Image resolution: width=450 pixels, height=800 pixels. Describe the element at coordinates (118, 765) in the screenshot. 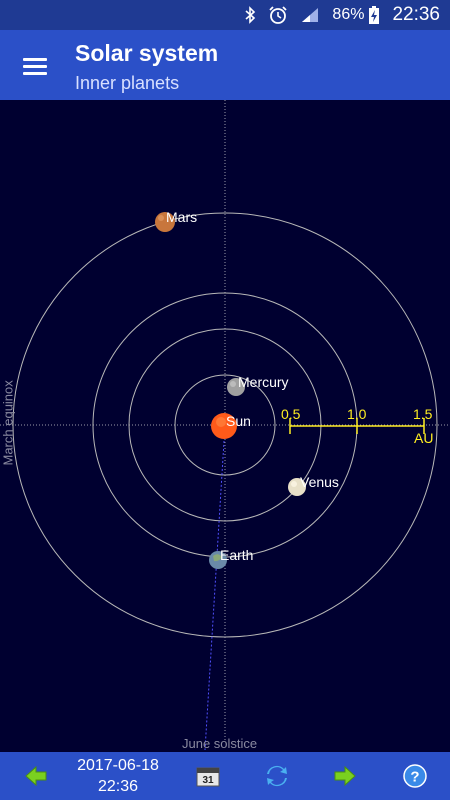

I see `date-text: 2017-06-18` at that location.